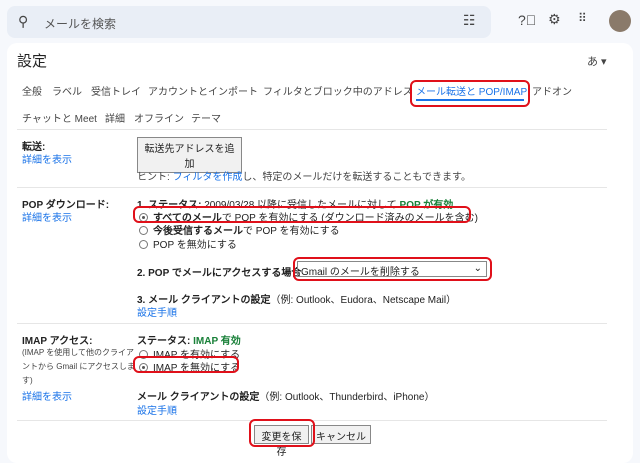  I want to click on apps-grid-icon: ⠿, so click(582, 18).